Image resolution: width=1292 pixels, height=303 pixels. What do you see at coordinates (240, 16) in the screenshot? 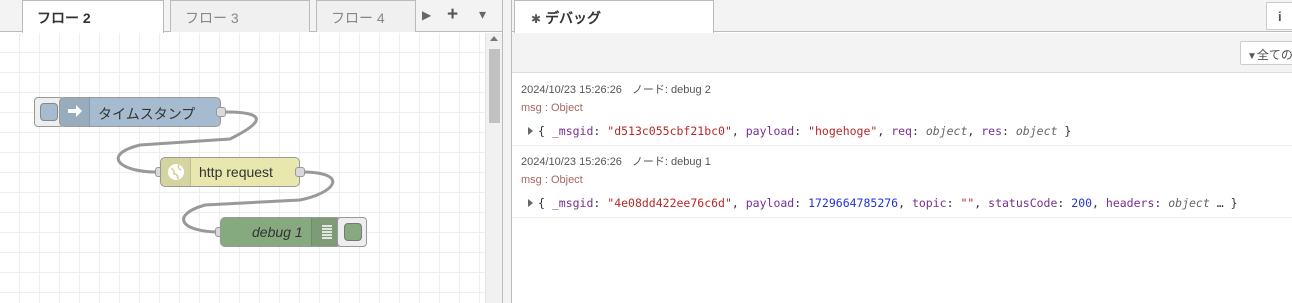
I see `tab-flow-3: フロー 3` at bounding box center [240, 16].